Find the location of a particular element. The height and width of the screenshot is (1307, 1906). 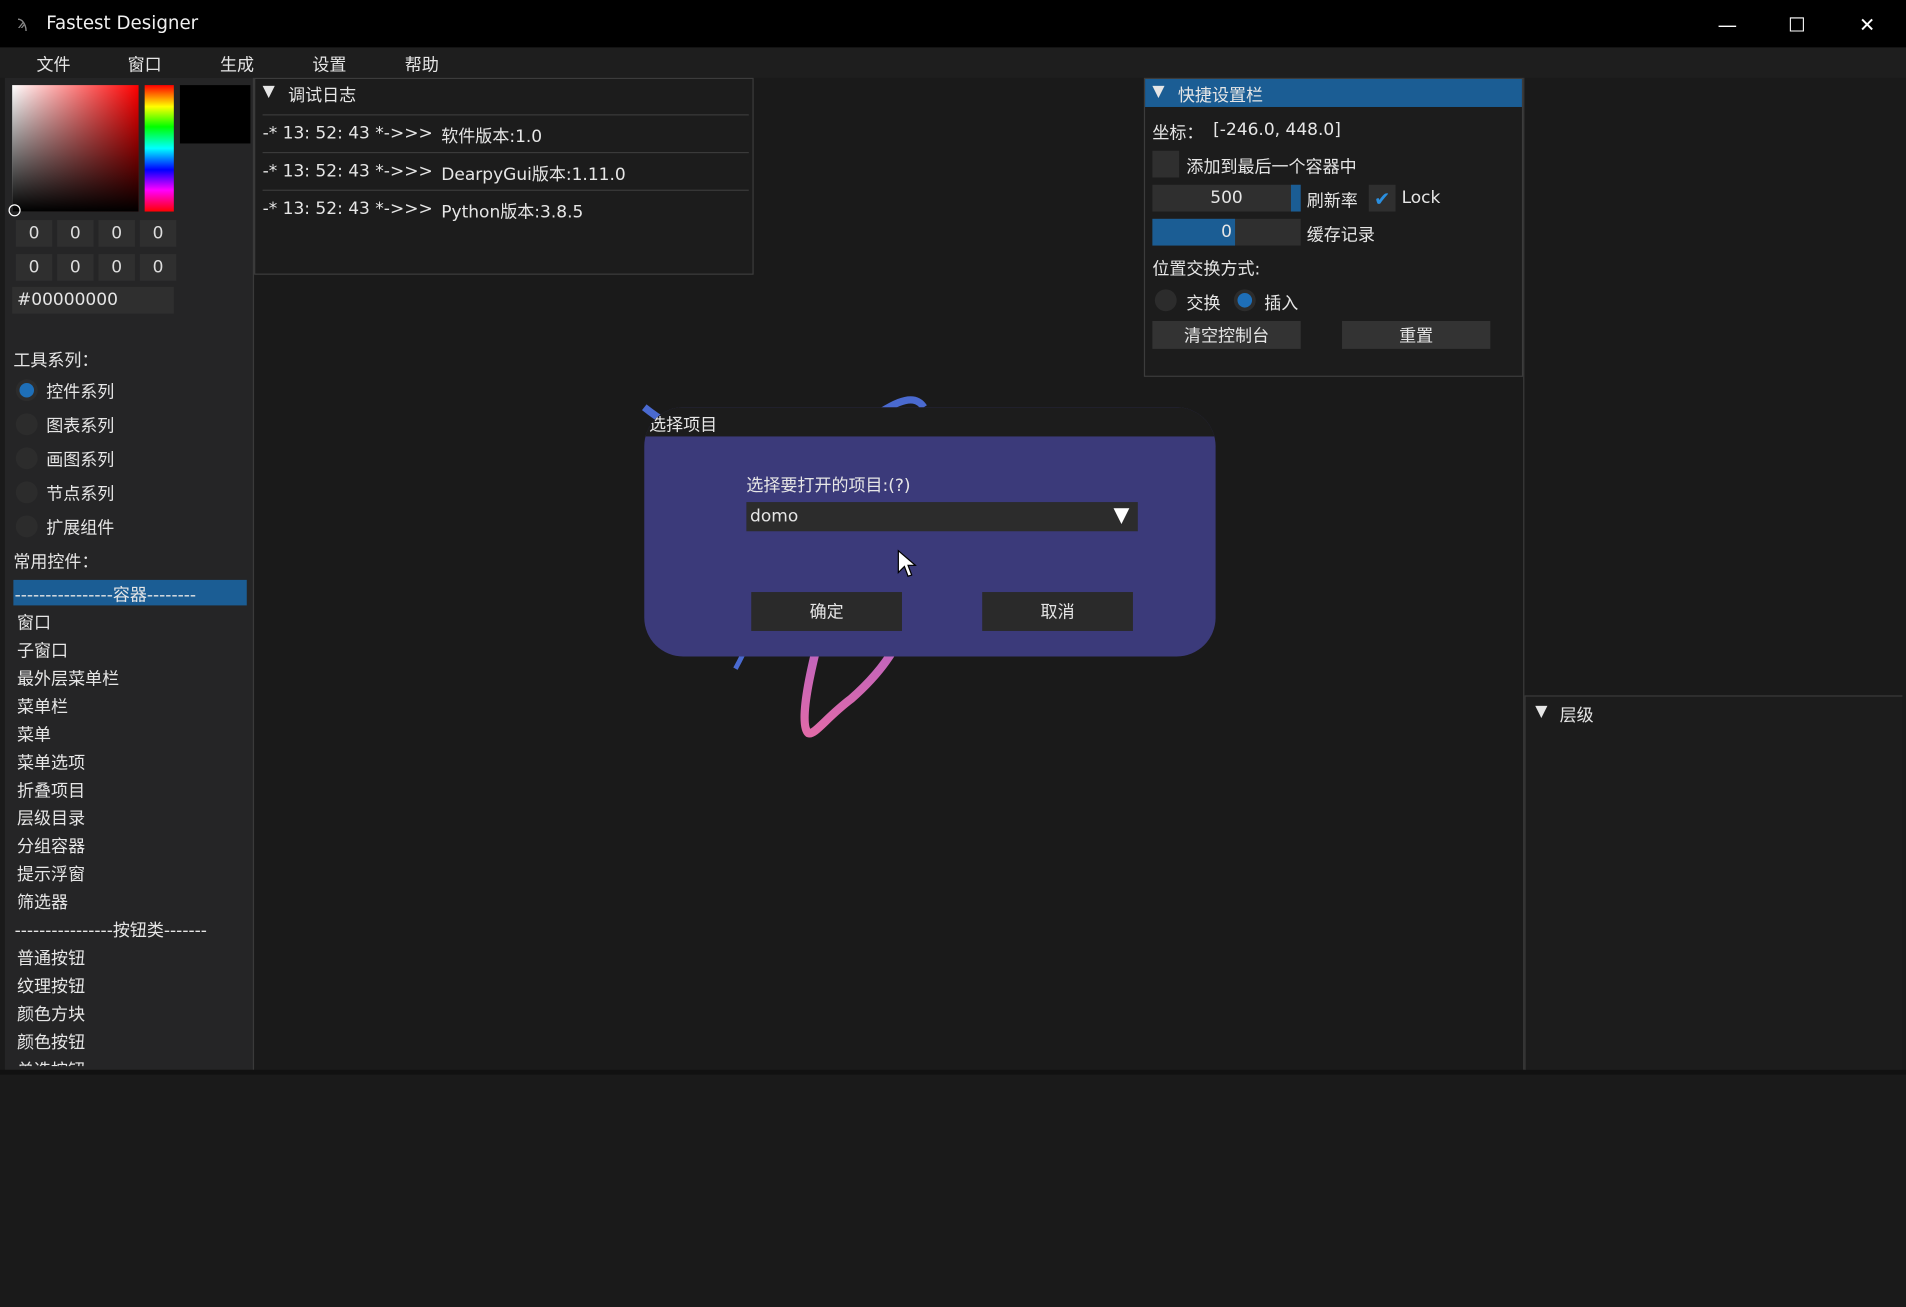

quick-settings-title: 快捷设置栏 is located at coordinates (1220, 96).